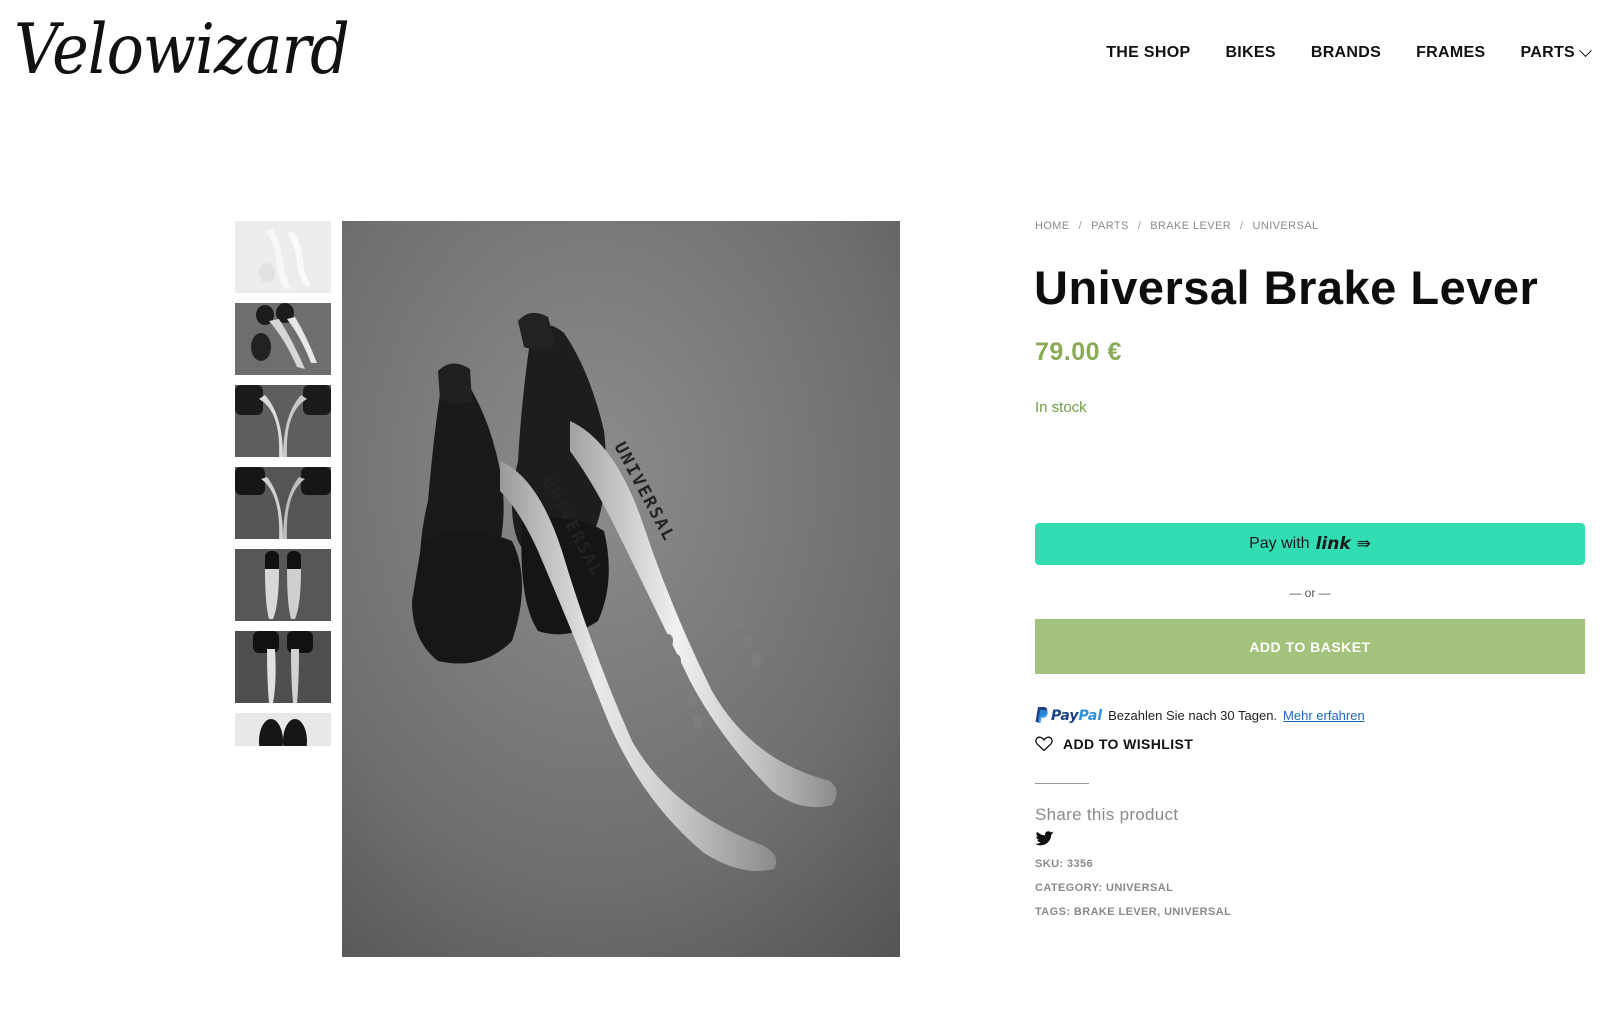 The width and height of the screenshot is (1600, 1016). I want to click on twitter-icon, so click(1044, 839).